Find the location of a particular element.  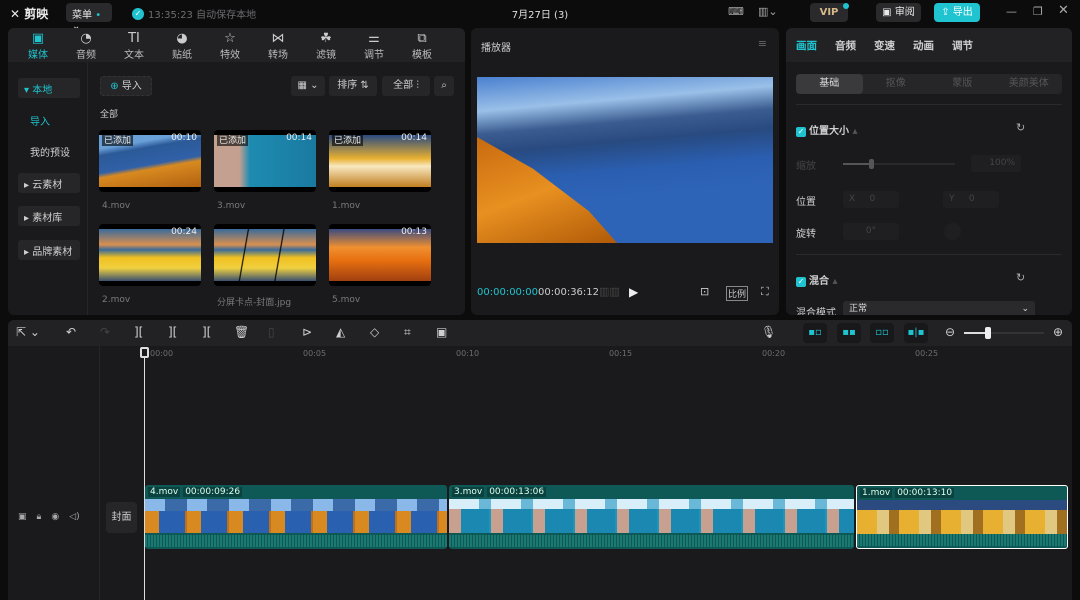

timeline-clip: 4.mov 00:00:09:26 is located at coordinates (296, 517).